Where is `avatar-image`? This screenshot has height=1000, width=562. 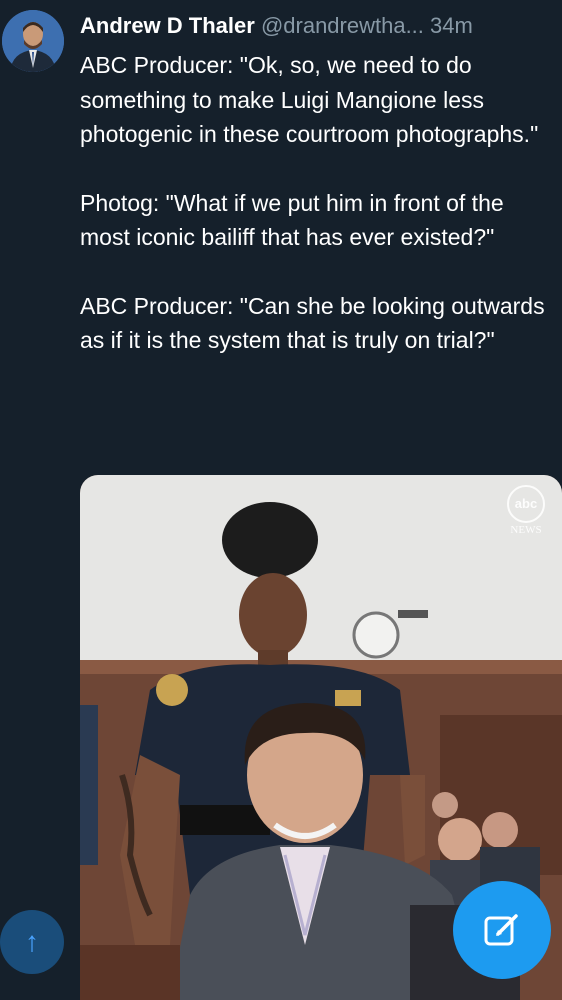 avatar-image is located at coordinates (33, 41).